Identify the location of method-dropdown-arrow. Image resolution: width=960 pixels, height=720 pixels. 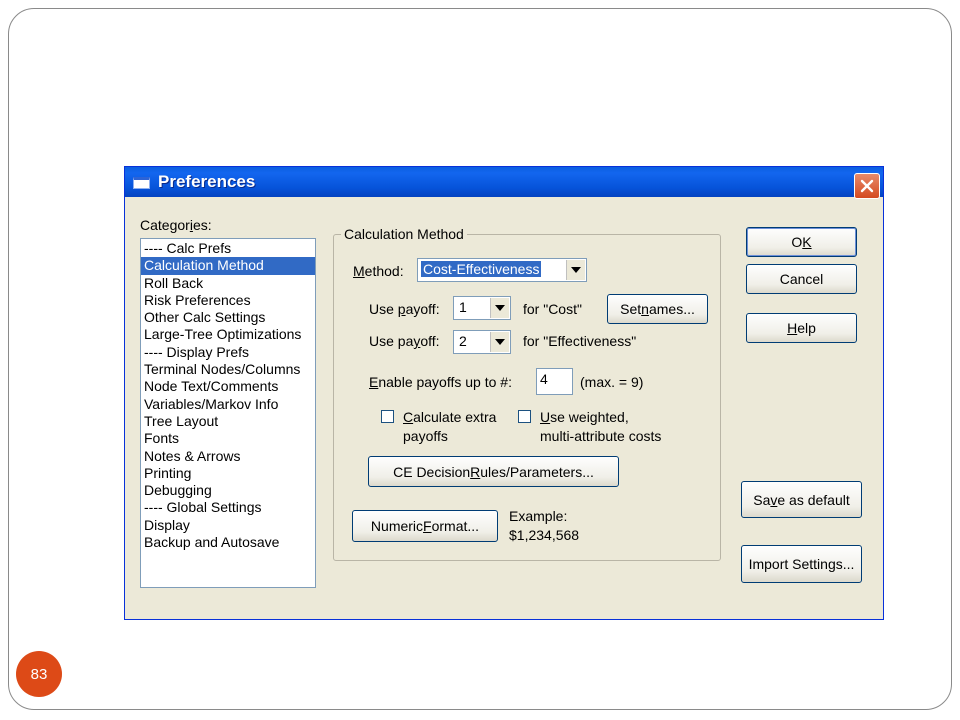
(575, 270).